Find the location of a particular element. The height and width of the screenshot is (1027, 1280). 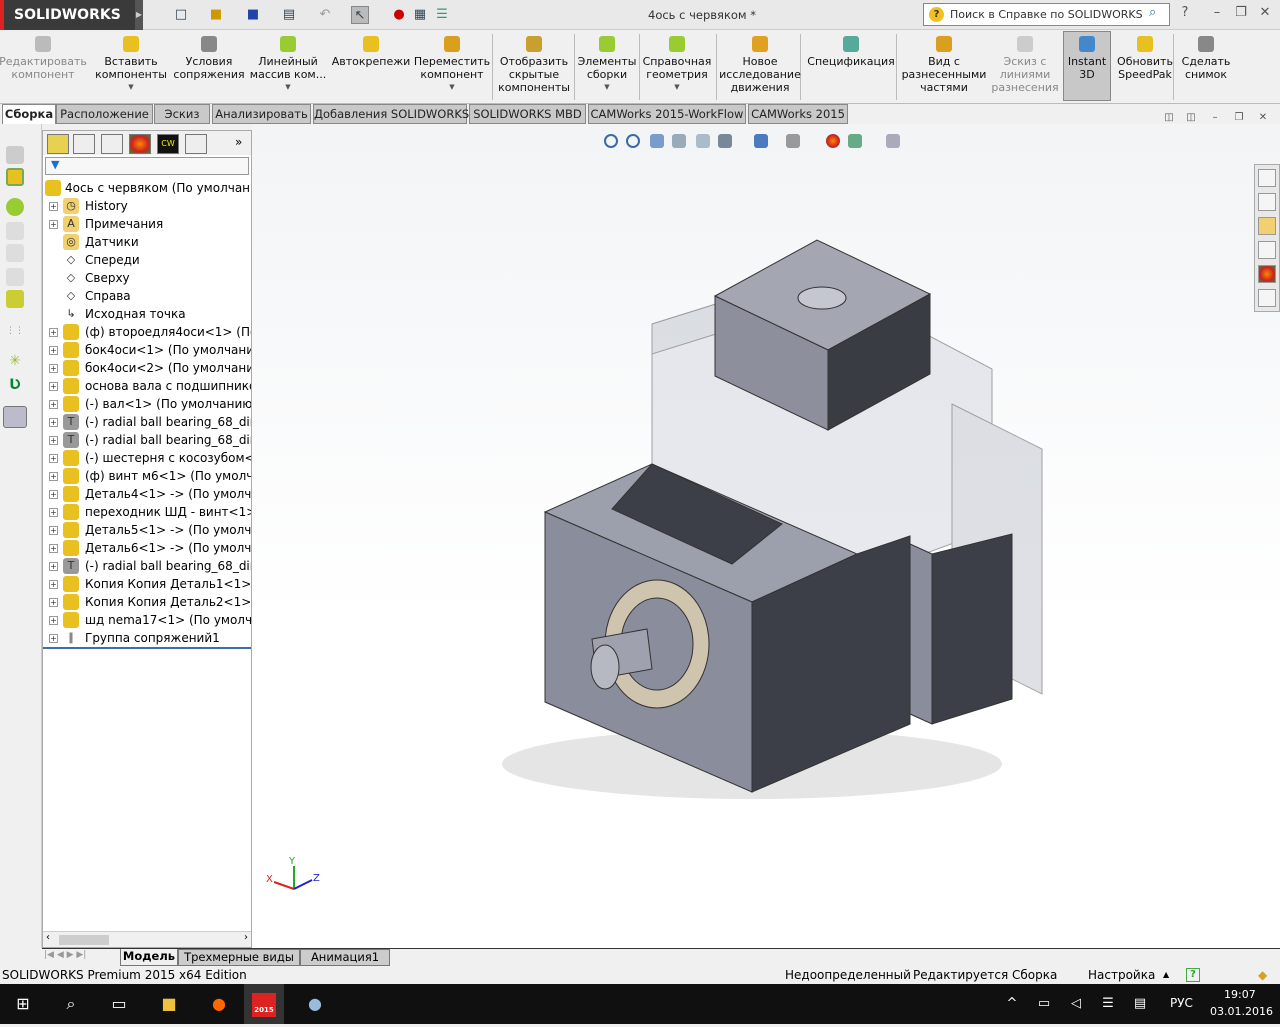

rebuild-status-icon: ◆ is located at coordinates (1265, 975).